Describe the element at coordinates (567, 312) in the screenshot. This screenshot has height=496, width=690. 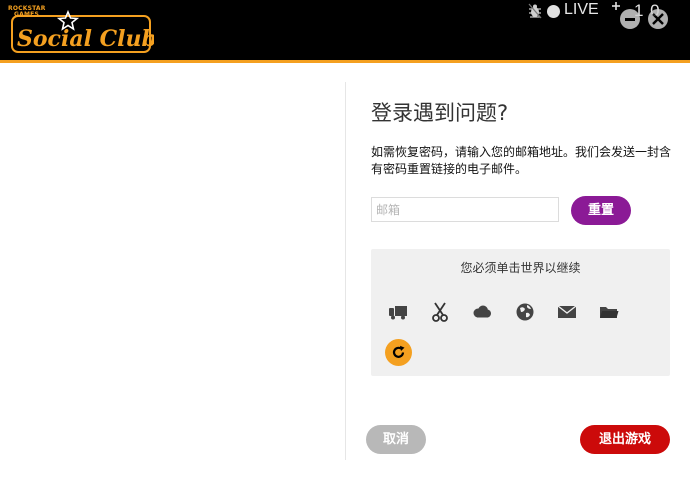
I see `envelope-icon` at that location.